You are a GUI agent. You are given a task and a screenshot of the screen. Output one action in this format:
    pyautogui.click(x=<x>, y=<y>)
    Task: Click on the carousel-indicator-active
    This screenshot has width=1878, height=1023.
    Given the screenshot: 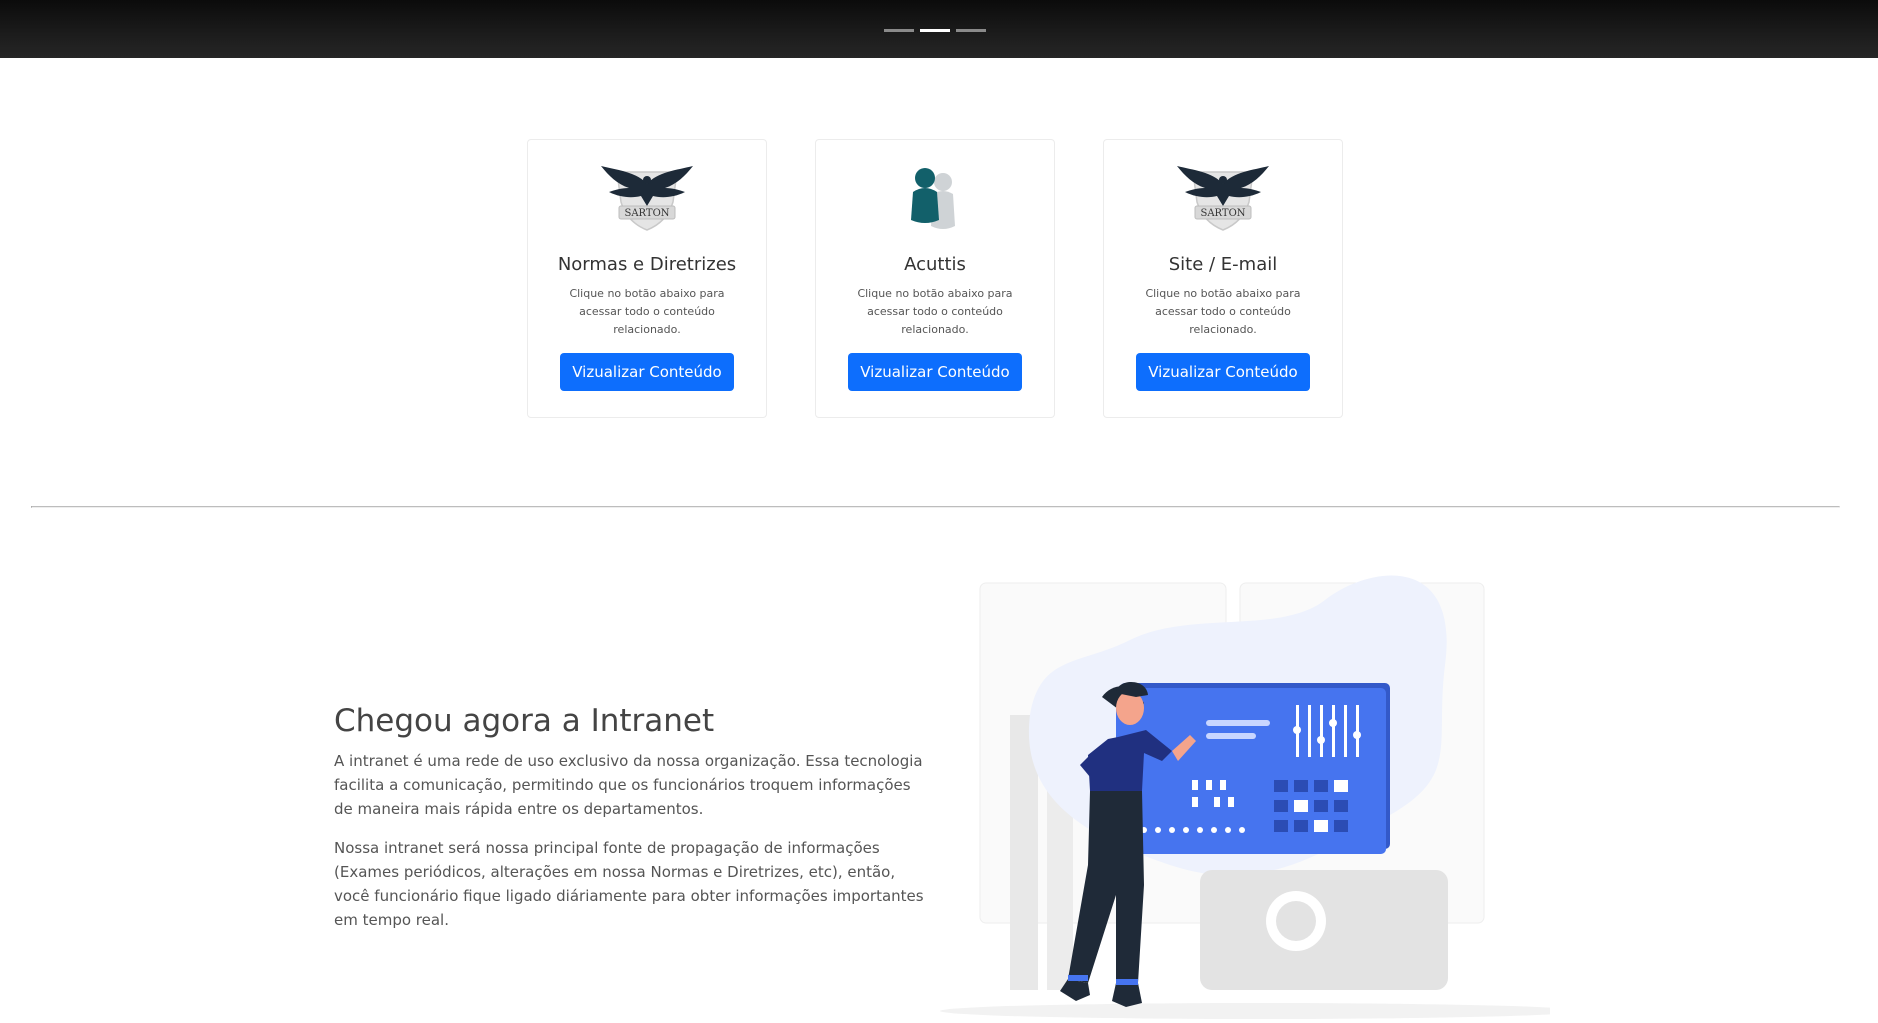 What is the action you would take?
    pyautogui.click(x=935, y=30)
    